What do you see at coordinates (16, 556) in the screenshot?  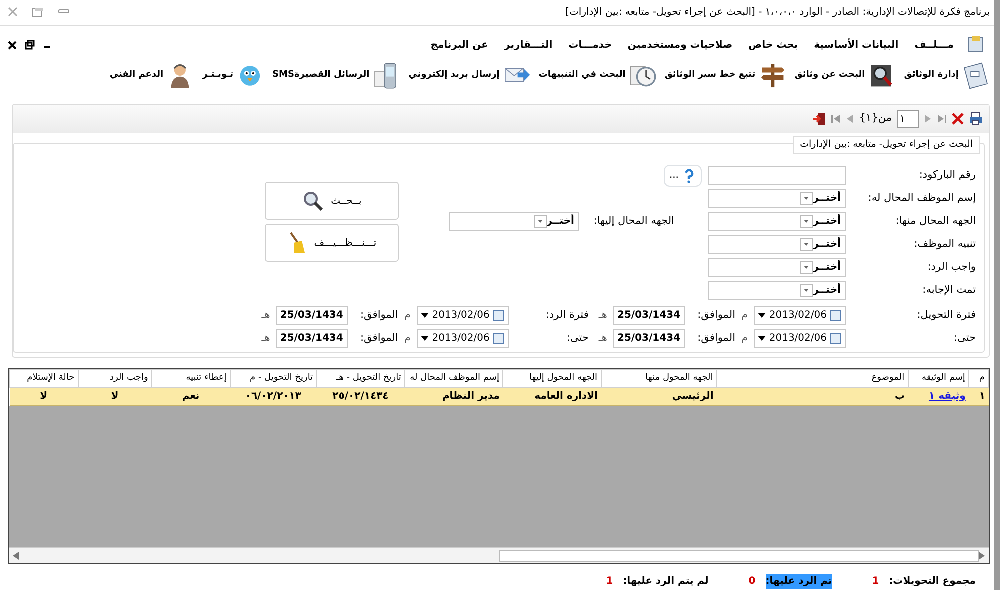 I see `scroll-left-icon` at bounding box center [16, 556].